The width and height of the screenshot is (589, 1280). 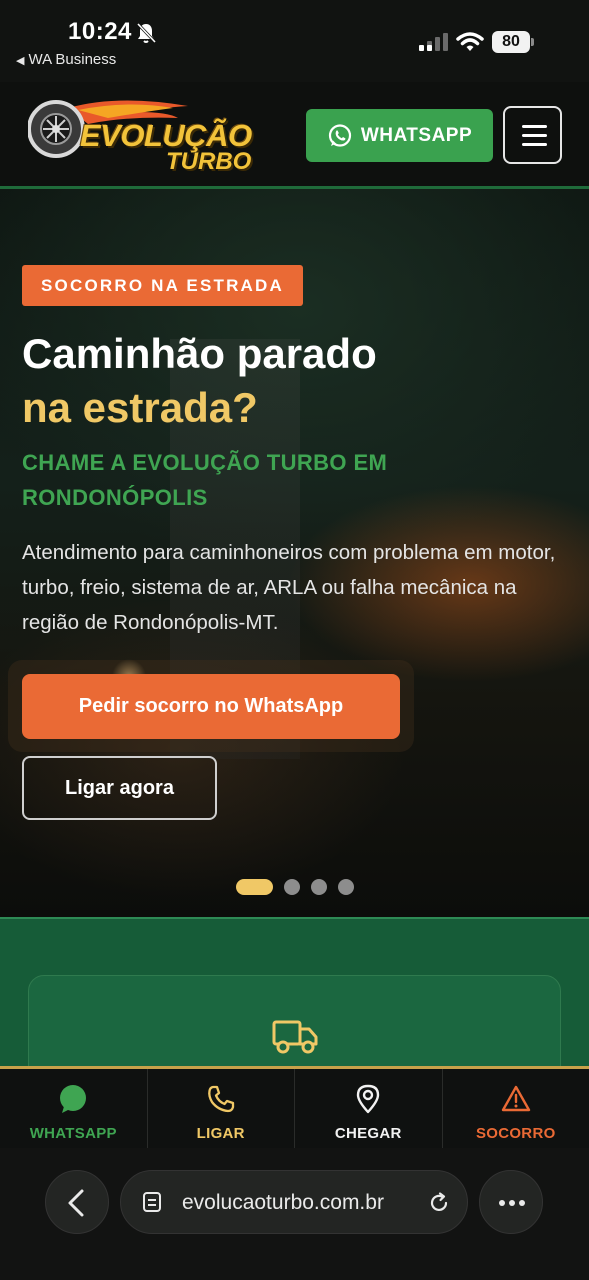 I want to click on browser-more-button, so click(x=511, y=1202).